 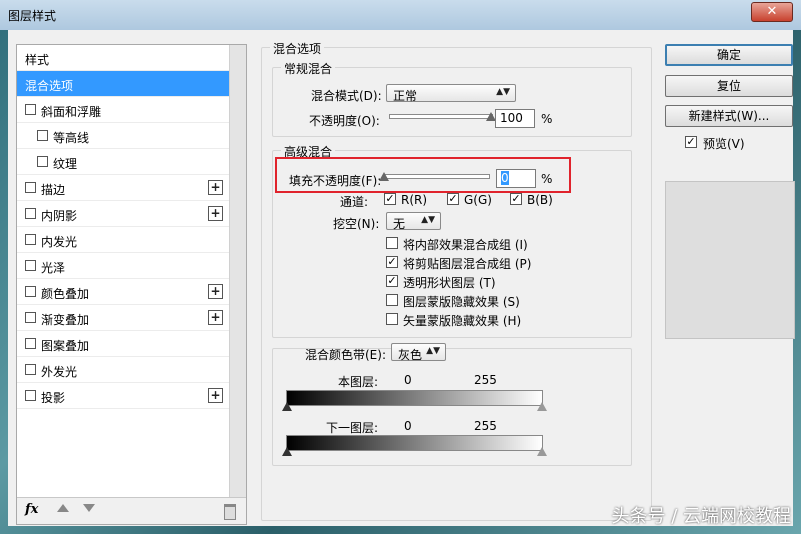 I want to click on style-item: 内阴影 +, so click(x=123, y=214).